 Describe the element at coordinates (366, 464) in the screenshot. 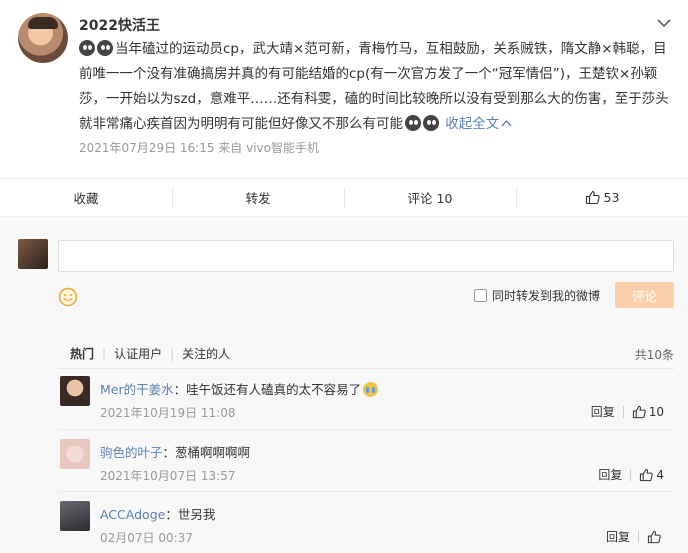

I see `comment-item: 驹色的叶子：葱桶啊啊啊啊 2021年10月07日 13:57 回复 4` at that location.